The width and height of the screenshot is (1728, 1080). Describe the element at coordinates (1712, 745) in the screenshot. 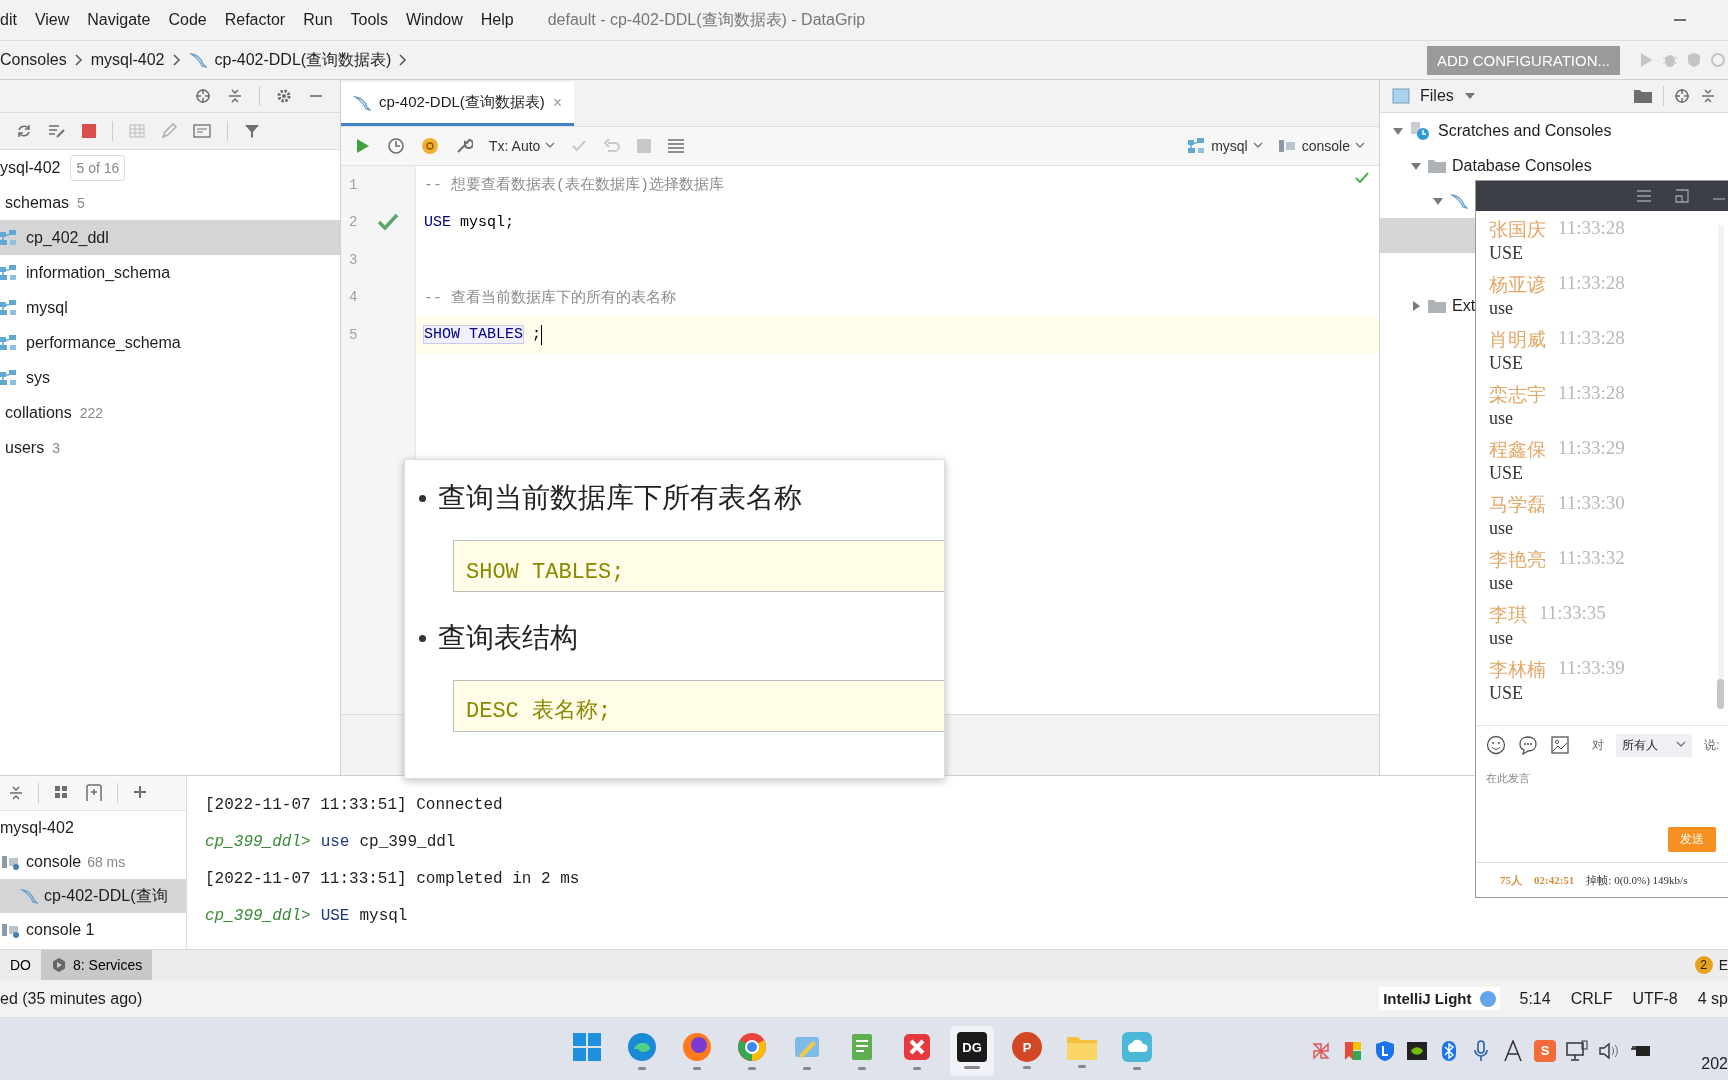

I see `say-label: 说:` at that location.